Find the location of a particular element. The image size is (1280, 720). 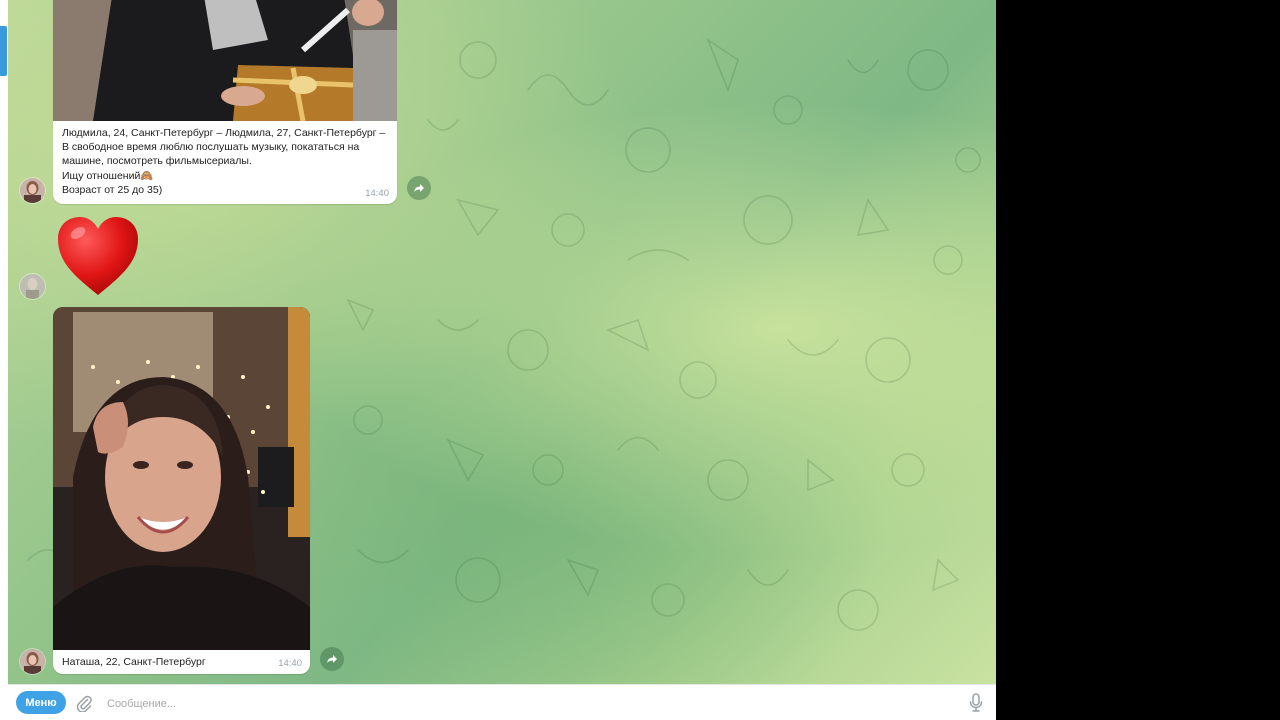

microphone-icon is located at coordinates (976, 703).